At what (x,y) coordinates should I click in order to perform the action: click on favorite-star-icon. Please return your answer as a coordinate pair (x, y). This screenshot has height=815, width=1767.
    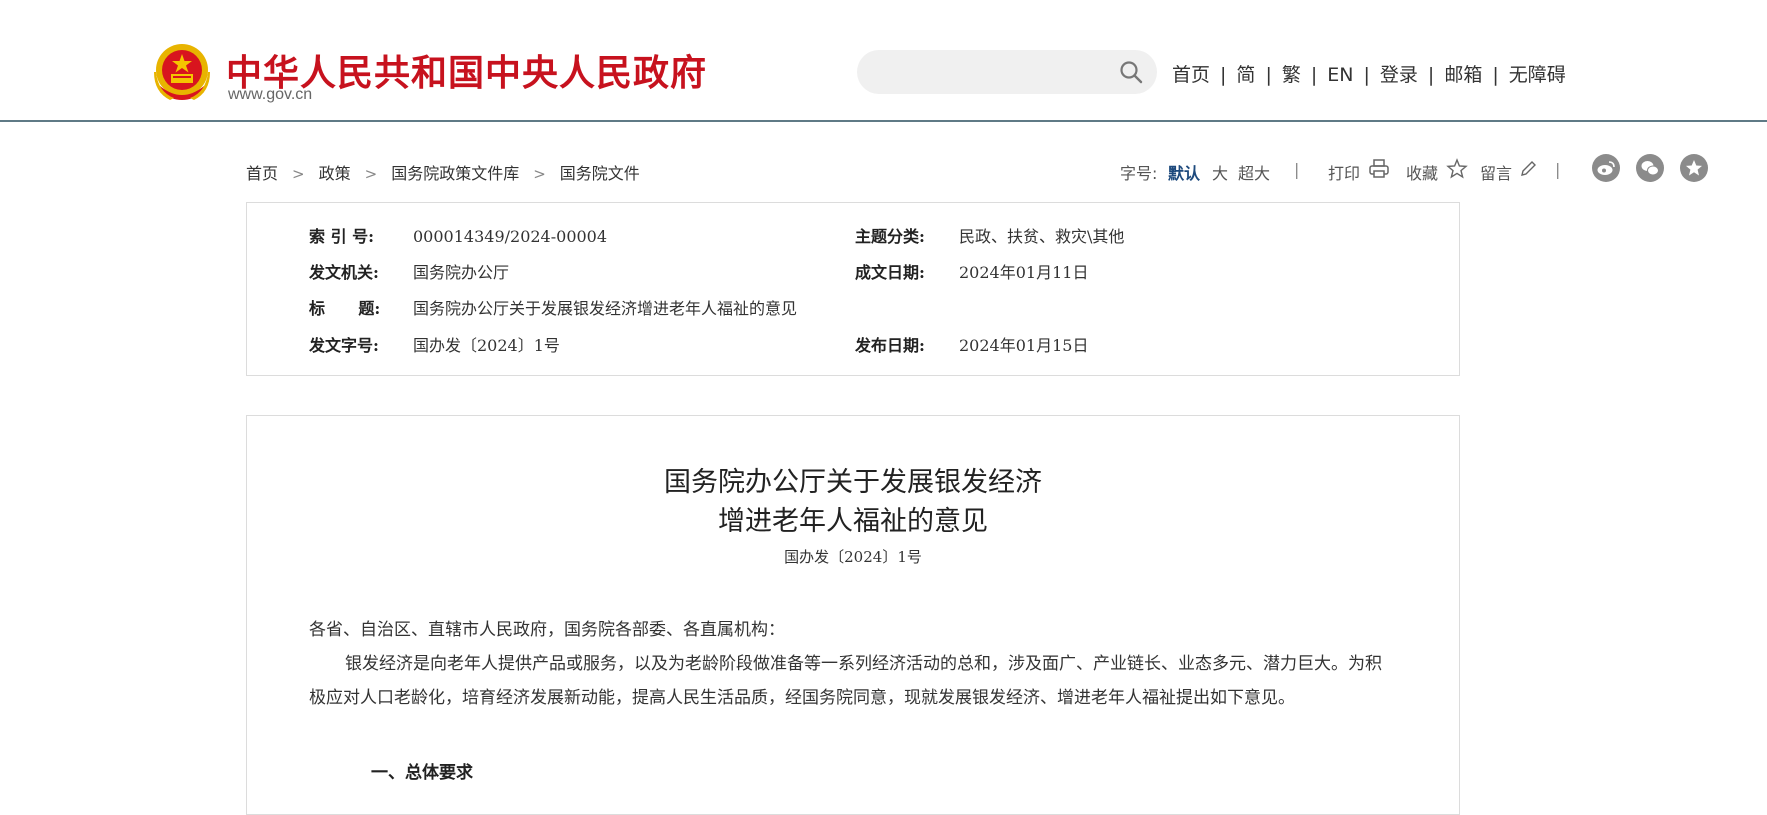
    Looking at the image, I should click on (1694, 168).